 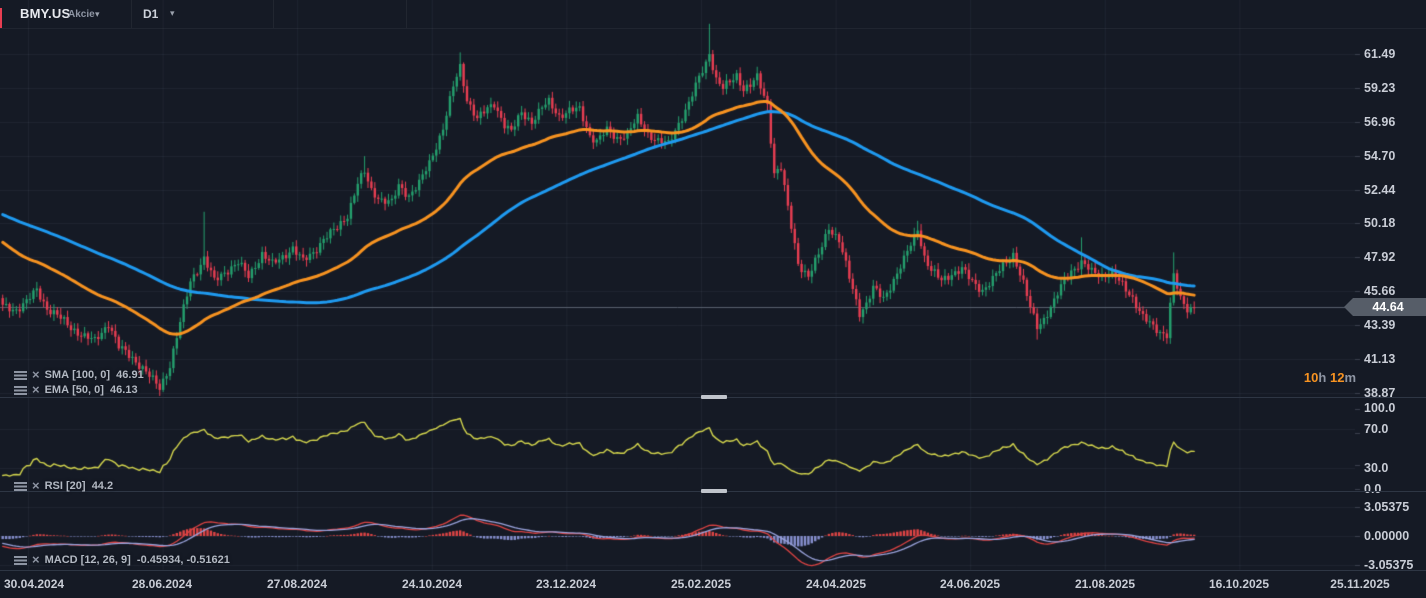 What do you see at coordinates (20, 390) in the screenshot?
I see `ema-settings-icon` at bounding box center [20, 390].